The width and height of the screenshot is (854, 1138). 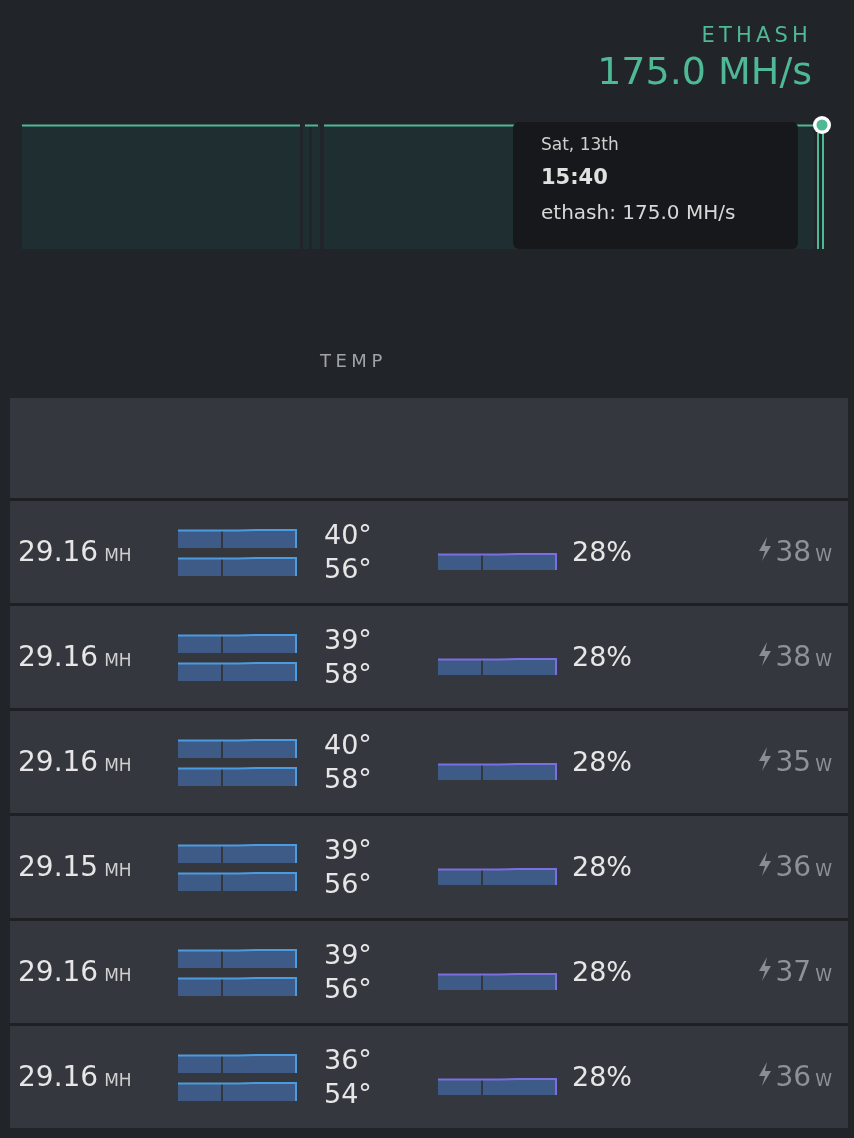 What do you see at coordinates (793, 972) in the screenshot?
I see `power-draw: 37` at bounding box center [793, 972].